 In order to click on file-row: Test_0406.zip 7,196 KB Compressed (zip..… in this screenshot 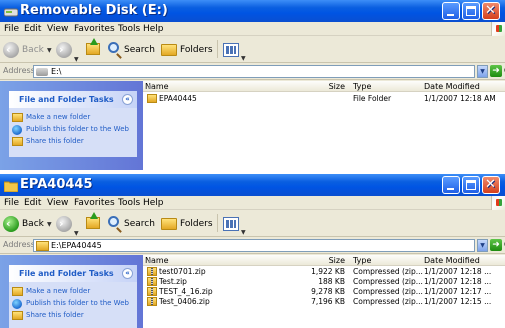, I will do `click(324, 301)`.